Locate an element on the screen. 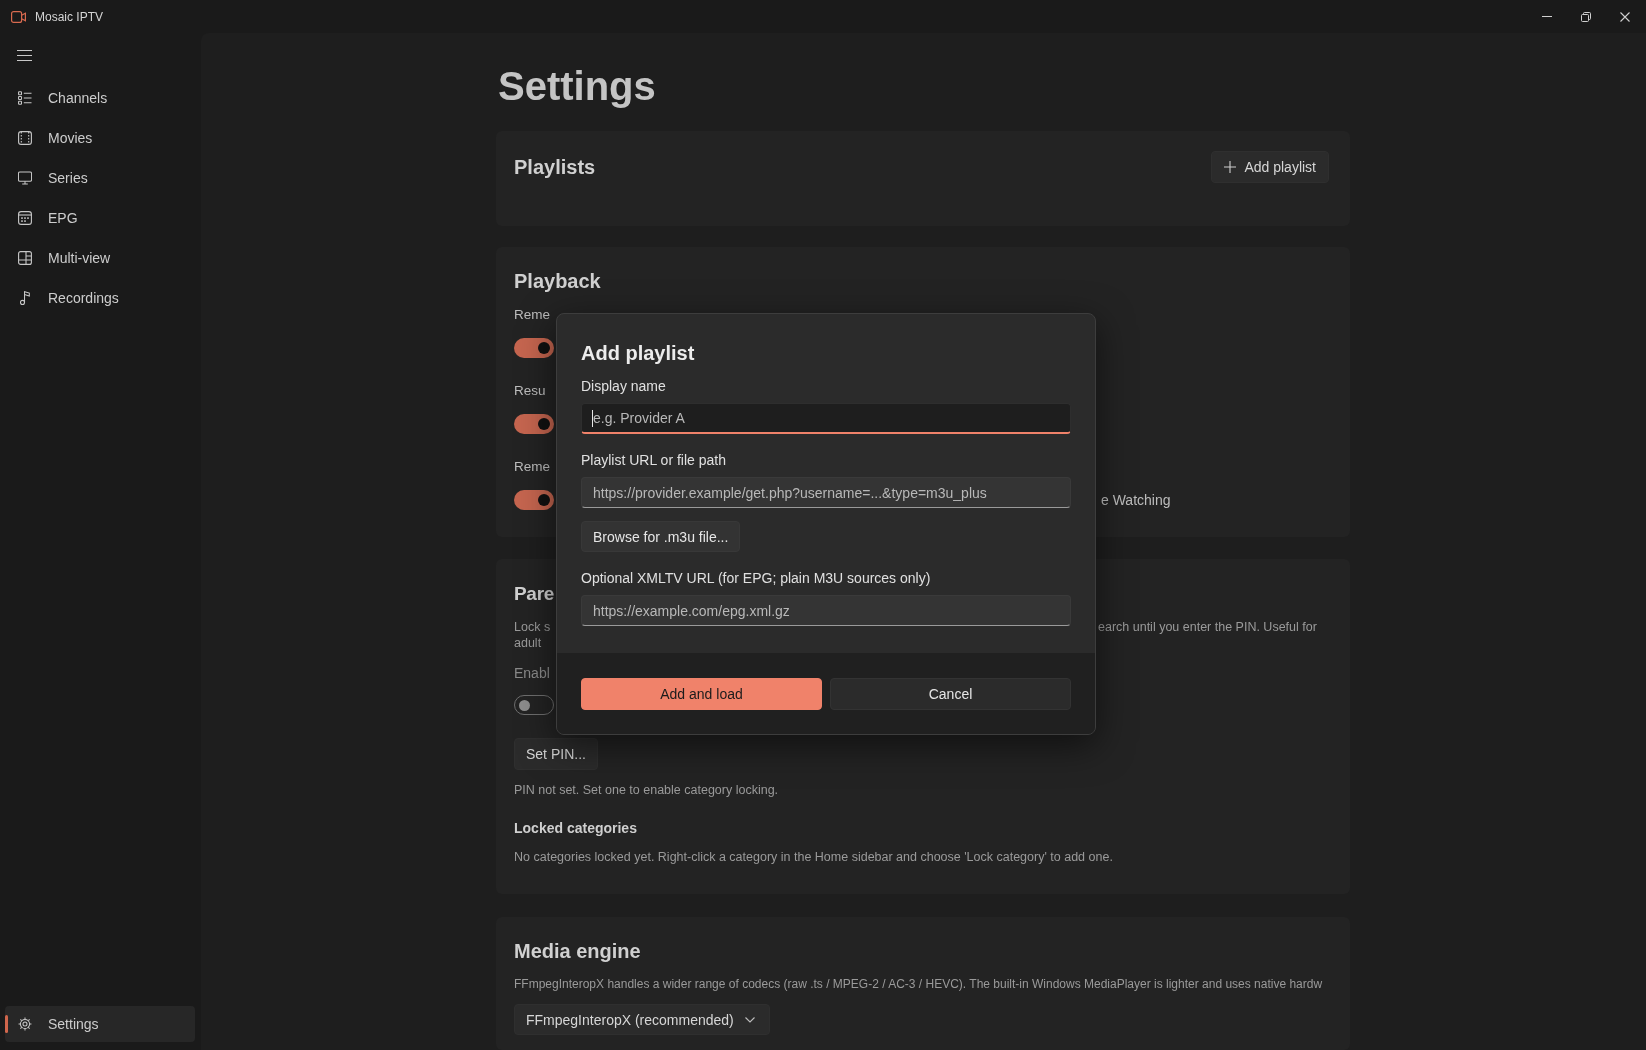 This screenshot has width=1646, height=1050. video-camera-icon is located at coordinates (18, 16).